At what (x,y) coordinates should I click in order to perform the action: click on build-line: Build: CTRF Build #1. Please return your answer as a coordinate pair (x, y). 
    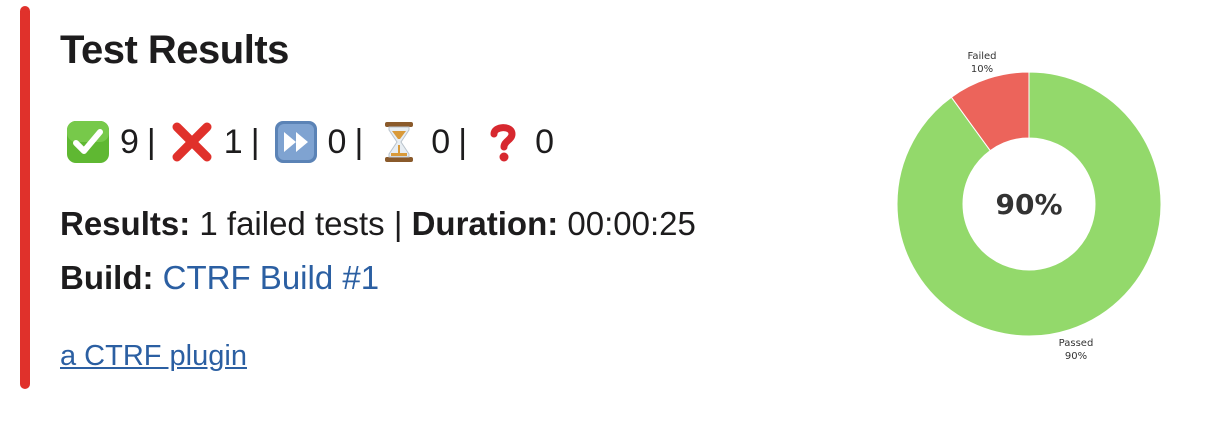
    Looking at the image, I should click on (219, 278).